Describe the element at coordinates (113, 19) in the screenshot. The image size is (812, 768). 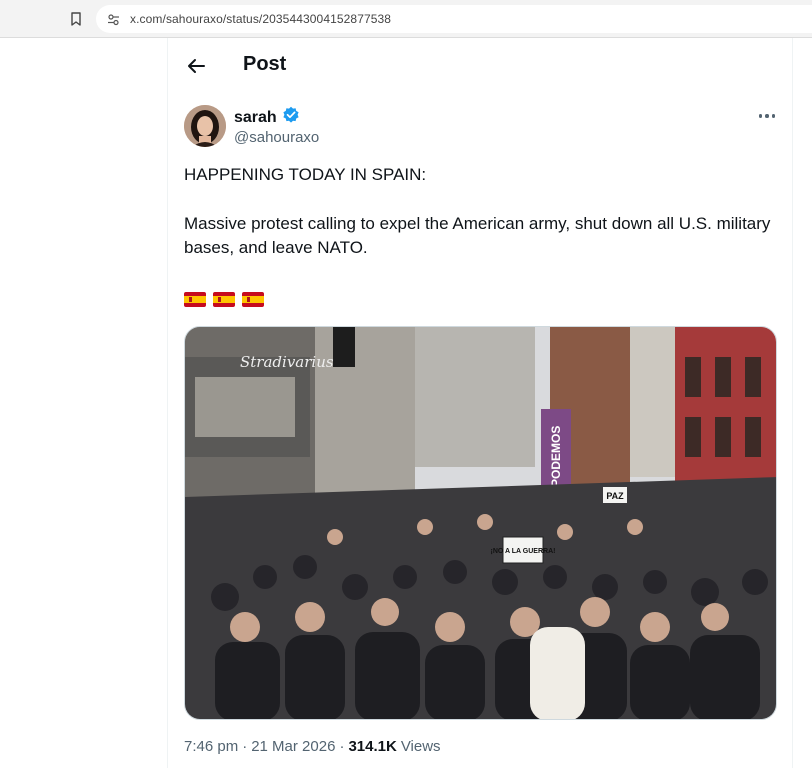
I see `site-settings-icon` at that location.